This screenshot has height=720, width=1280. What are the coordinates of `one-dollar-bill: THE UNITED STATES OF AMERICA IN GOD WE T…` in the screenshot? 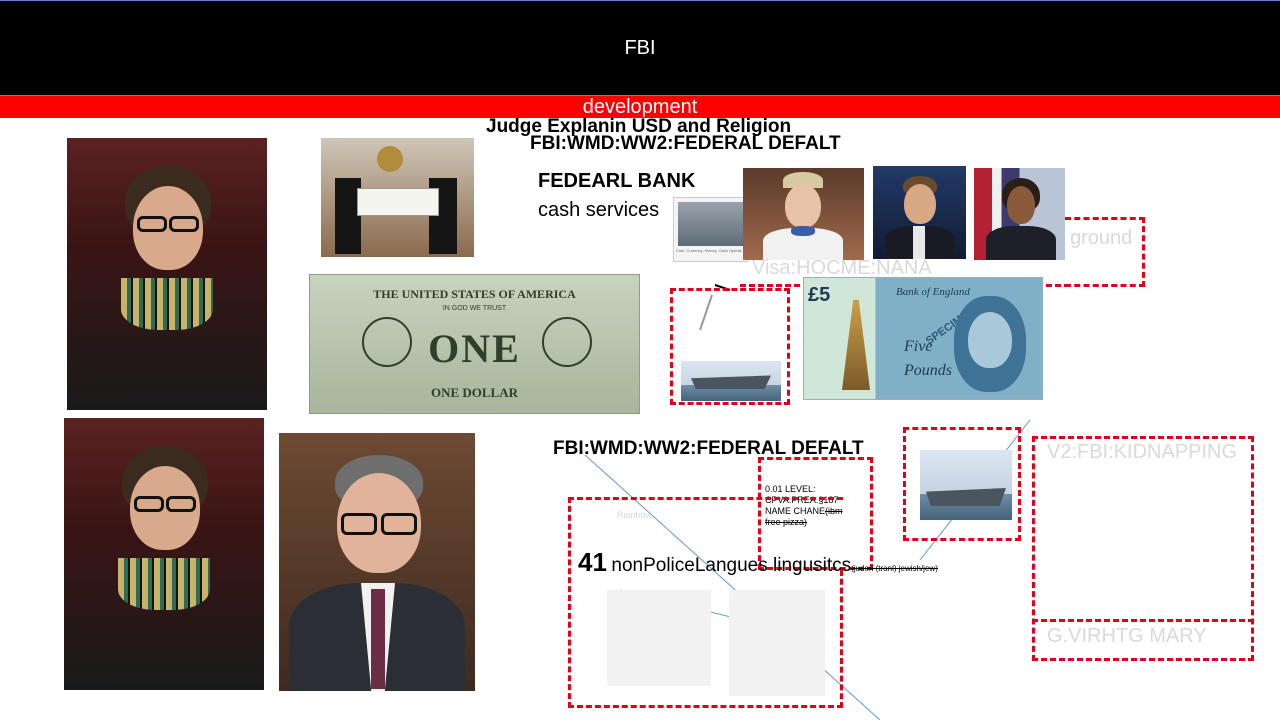 It's located at (474, 344).